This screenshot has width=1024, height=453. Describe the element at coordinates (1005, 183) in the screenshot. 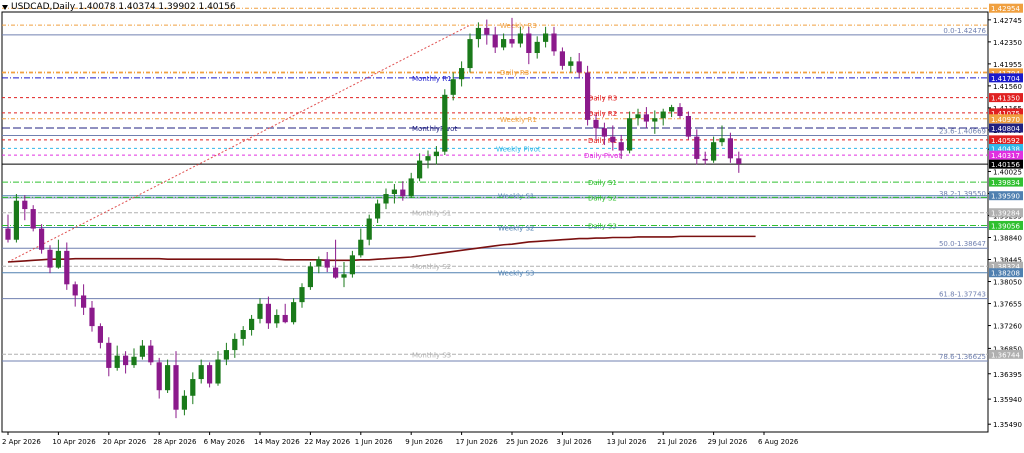

I see `axis-price-tag-label: 1.39834` at that location.